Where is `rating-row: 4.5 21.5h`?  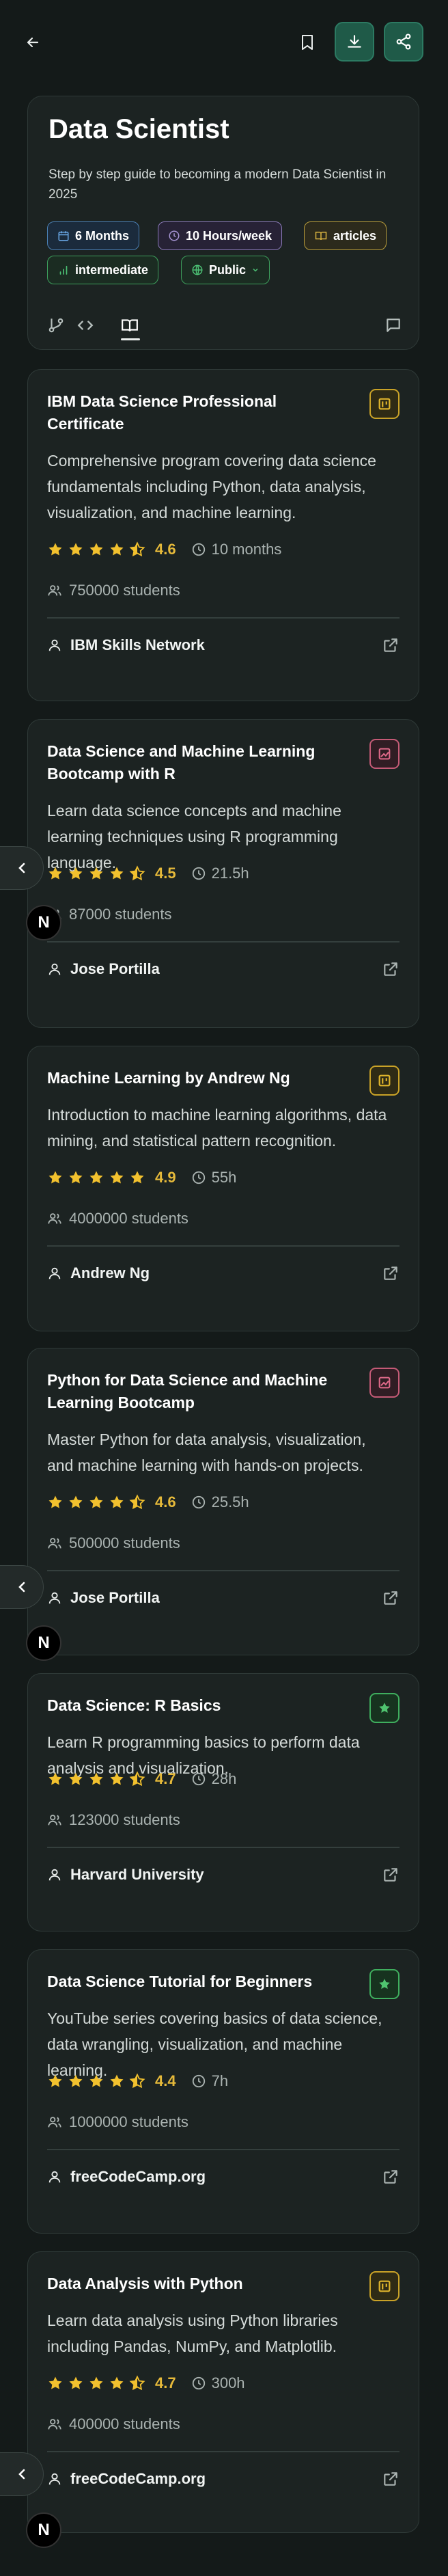
rating-row: 4.5 21.5h is located at coordinates (148, 874).